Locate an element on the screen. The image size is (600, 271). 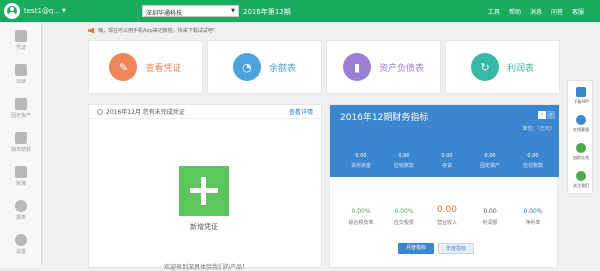
sidebar: 凭证 出纳 固定资产 期末结转 账簿 报表 设置 is located at coordinates (21, 145).